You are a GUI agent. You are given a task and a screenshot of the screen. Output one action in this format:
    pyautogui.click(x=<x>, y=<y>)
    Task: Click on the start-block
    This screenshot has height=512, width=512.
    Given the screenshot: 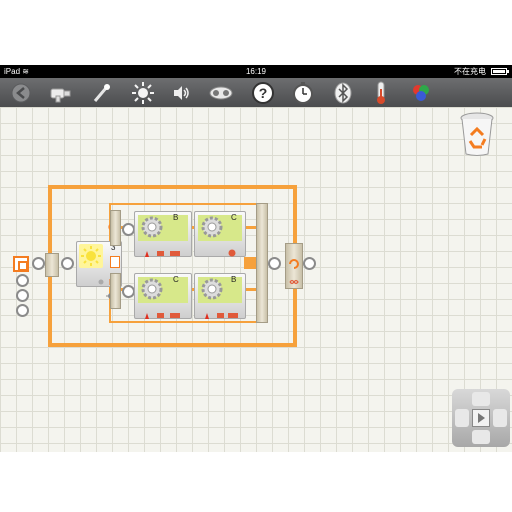 What is the action you would take?
    pyautogui.click(x=21, y=264)
    